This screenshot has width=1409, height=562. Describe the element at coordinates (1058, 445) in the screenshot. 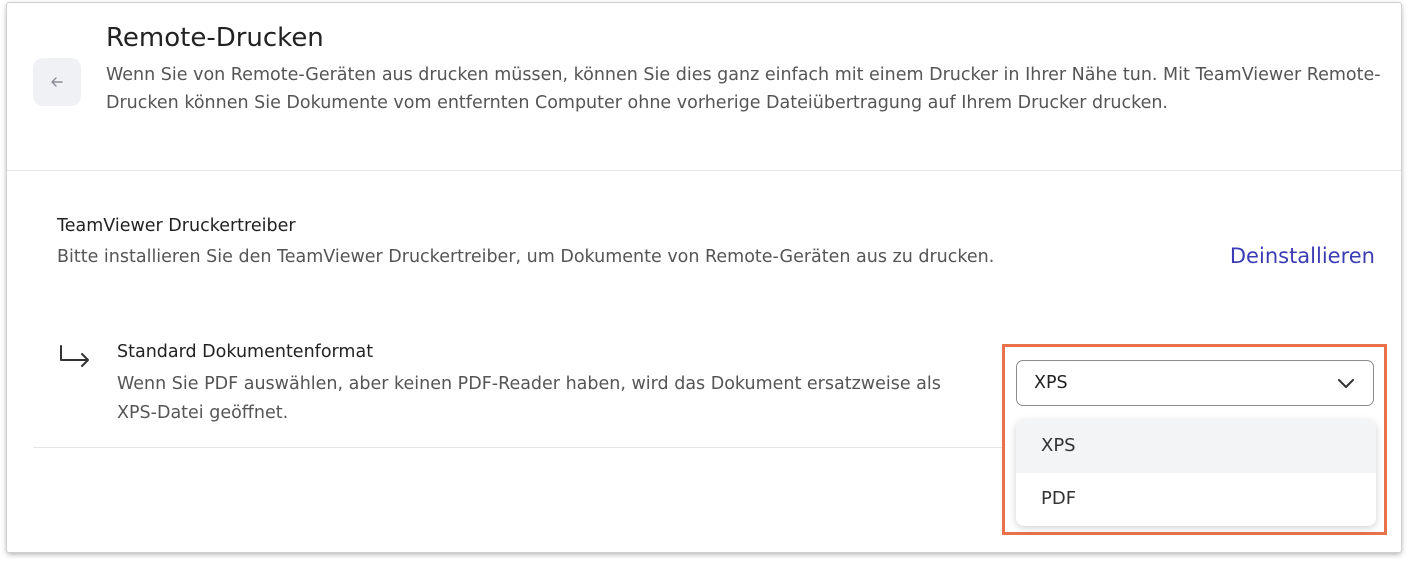

I see `option-label: XPS` at that location.